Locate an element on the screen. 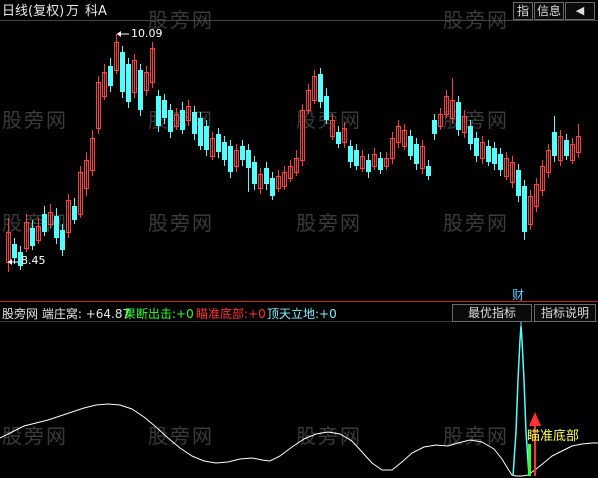 The height and width of the screenshot is (478, 598). legend-attack: 果断出击:+0 is located at coordinates (159, 314).